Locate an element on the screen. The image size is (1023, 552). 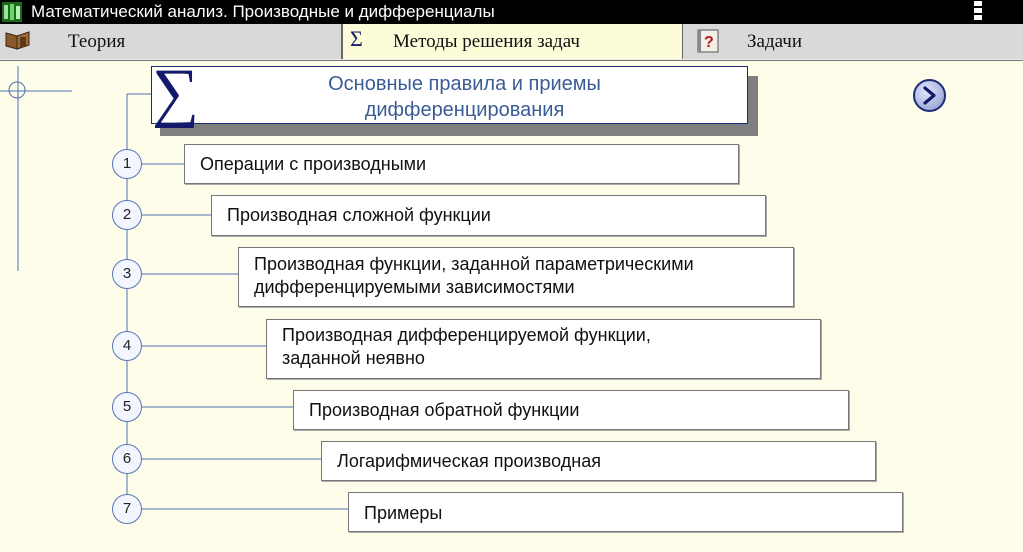
item-label: Операции с производными is located at coordinates (313, 164).